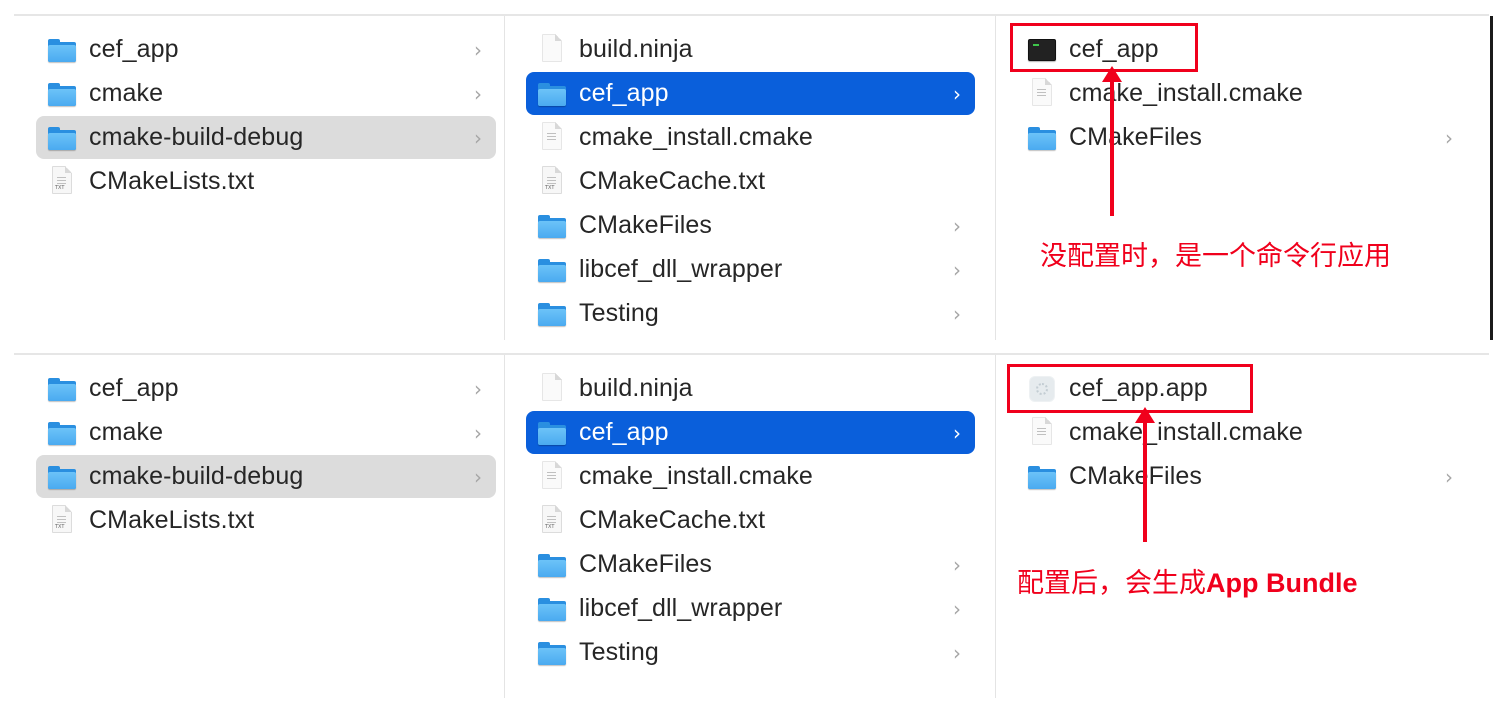  Describe the element at coordinates (1282, 583) in the screenshot. I see `annotation-after-bold-text: App Bundle` at that location.